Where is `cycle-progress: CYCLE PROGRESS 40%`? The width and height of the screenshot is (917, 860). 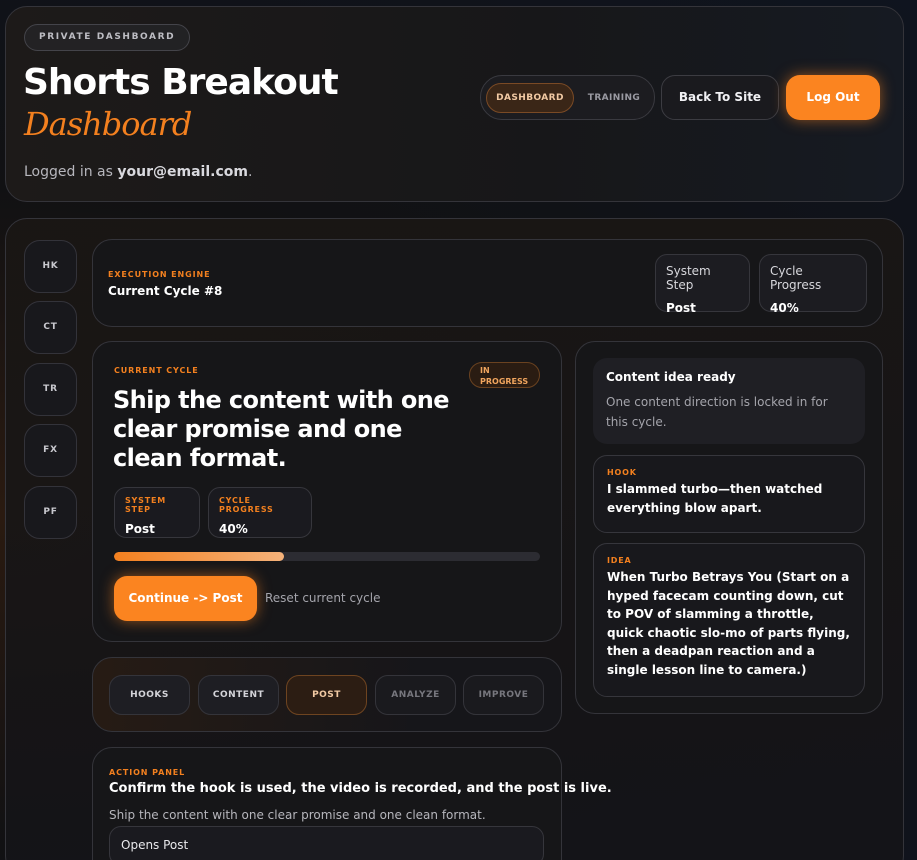
cycle-progress: CYCLE PROGRESS 40% is located at coordinates (260, 512).